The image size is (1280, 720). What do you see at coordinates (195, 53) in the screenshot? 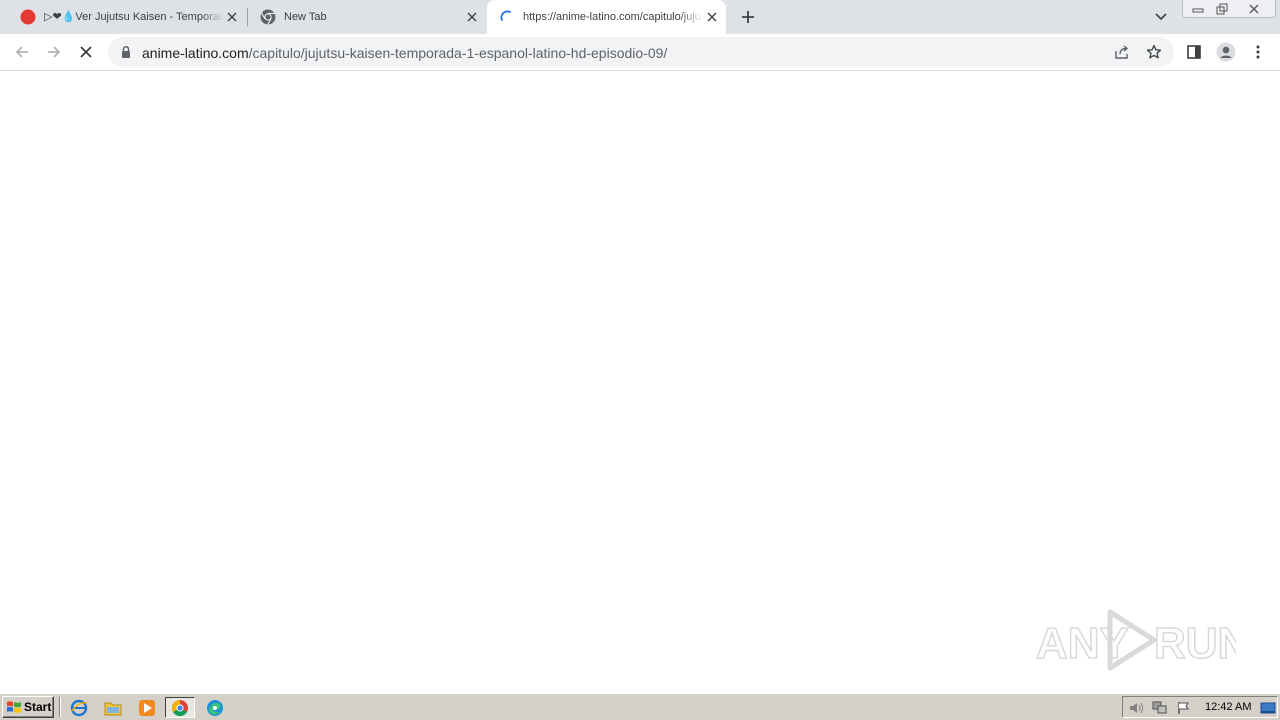
I see `url-domain: anime-latino.com` at bounding box center [195, 53].